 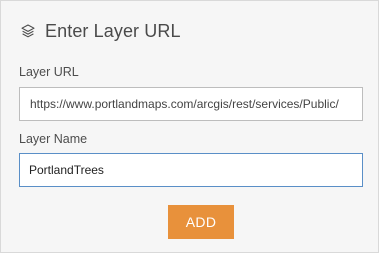 What do you see at coordinates (113, 30) in the screenshot?
I see `panel-title: Enter Layer URL` at bounding box center [113, 30].